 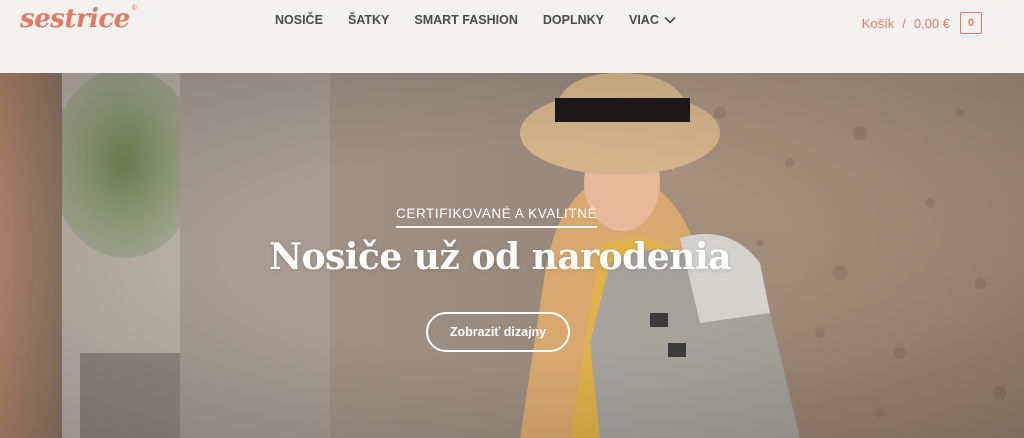 I want to click on brand-logo: sestrice®, so click(x=79, y=19).